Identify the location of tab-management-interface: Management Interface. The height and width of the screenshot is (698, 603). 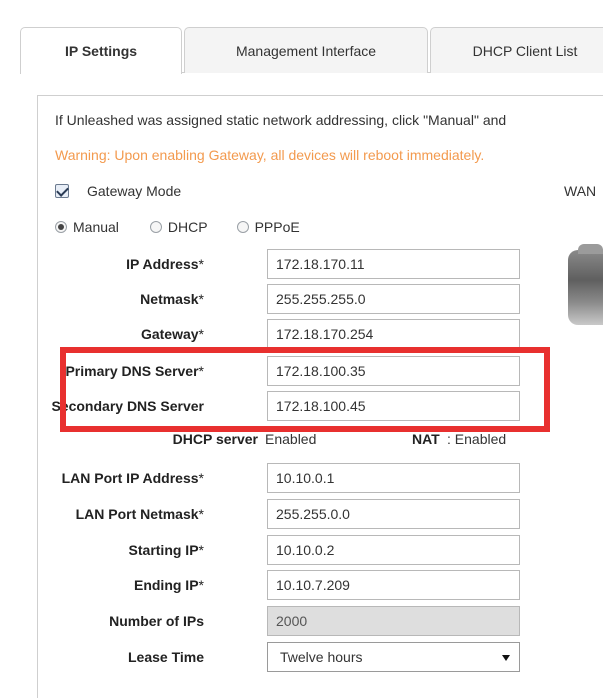
(306, 50).